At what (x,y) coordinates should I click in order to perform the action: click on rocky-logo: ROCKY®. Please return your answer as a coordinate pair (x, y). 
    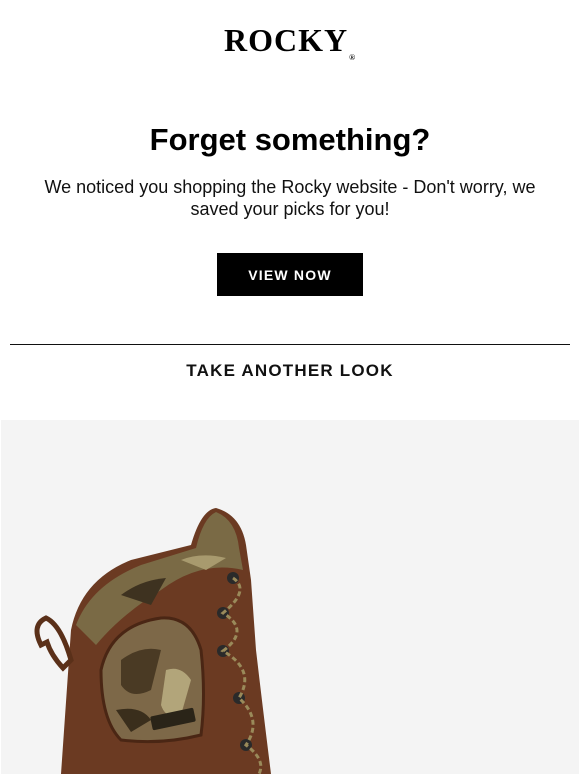
    Looking at the image, I should click on (290, 42).